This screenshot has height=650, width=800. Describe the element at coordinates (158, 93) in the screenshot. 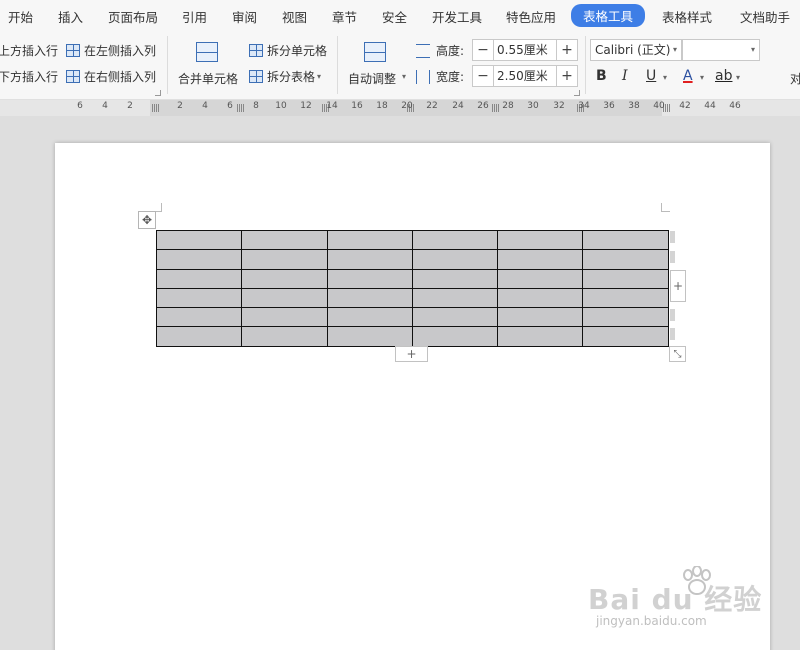

I see `rows-cols-dialog-launcher-icon` at that location.